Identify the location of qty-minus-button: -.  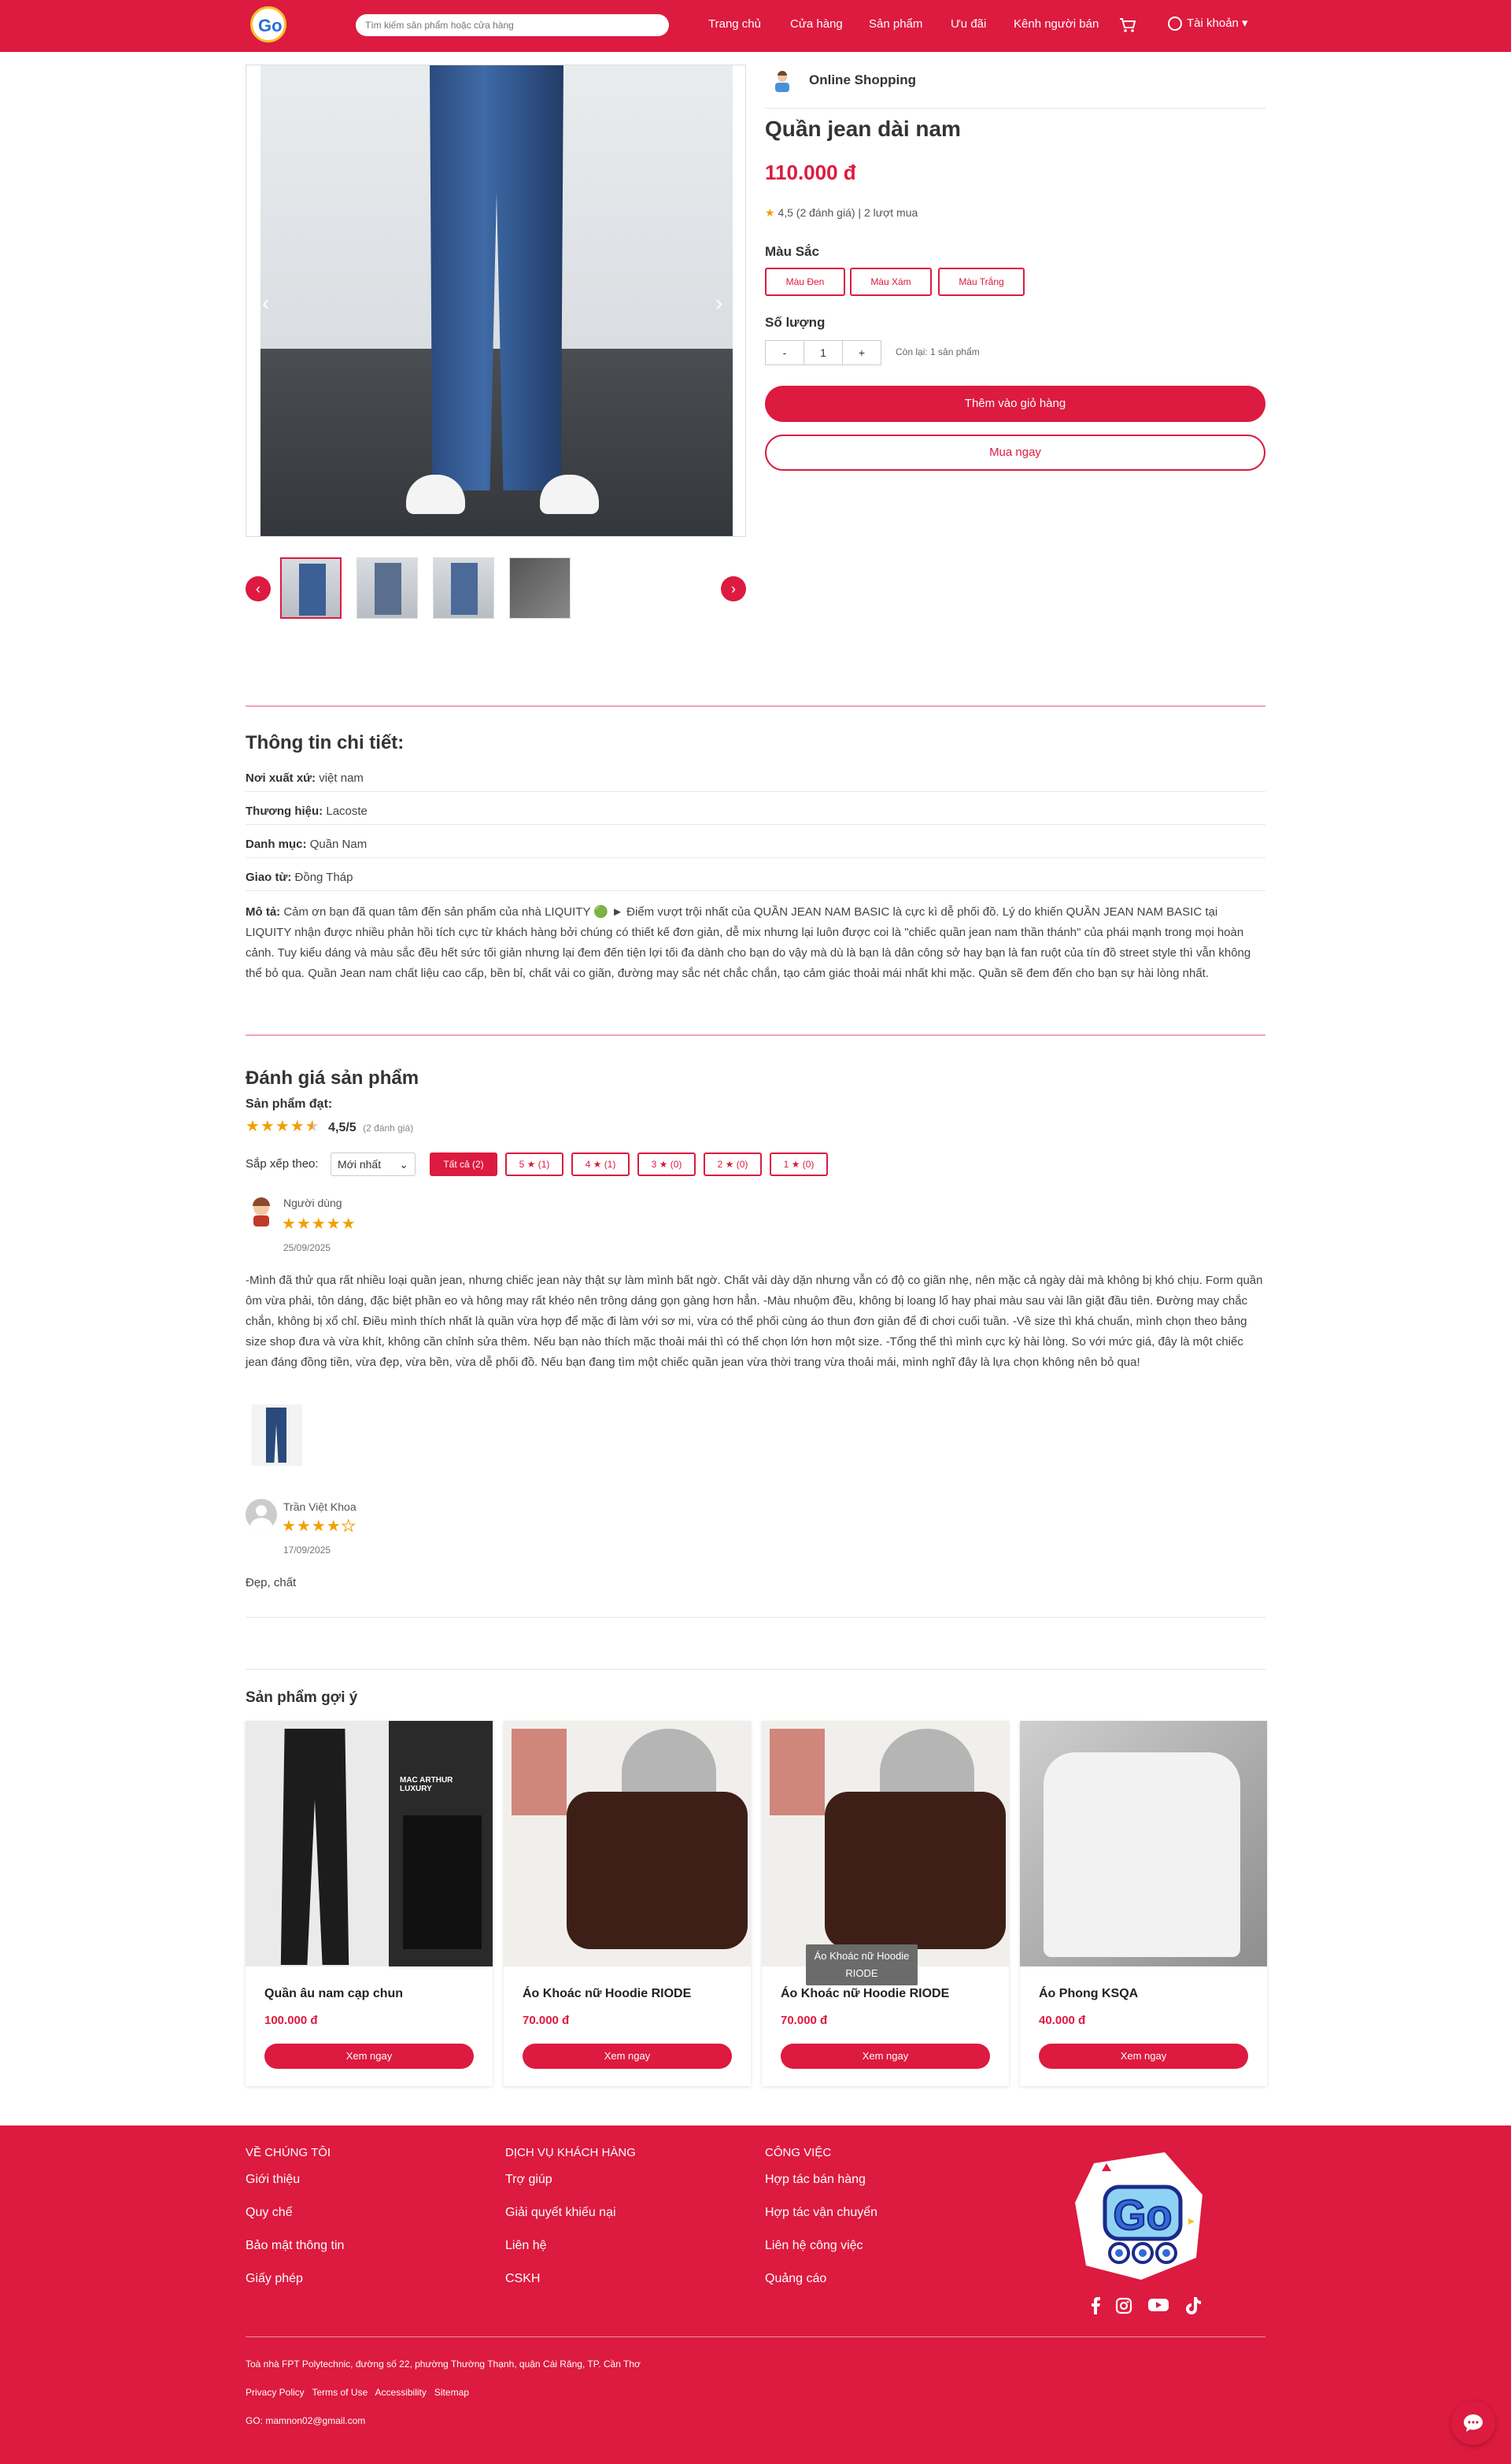
(785, 352).